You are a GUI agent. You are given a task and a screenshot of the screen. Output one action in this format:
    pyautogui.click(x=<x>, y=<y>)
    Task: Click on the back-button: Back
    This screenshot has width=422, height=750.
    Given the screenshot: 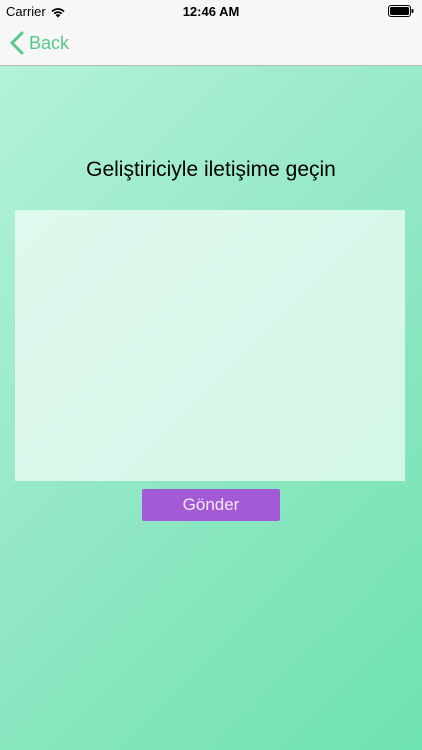 What is the action you would take?
    pyautogui.click(x=39, y=43)
    